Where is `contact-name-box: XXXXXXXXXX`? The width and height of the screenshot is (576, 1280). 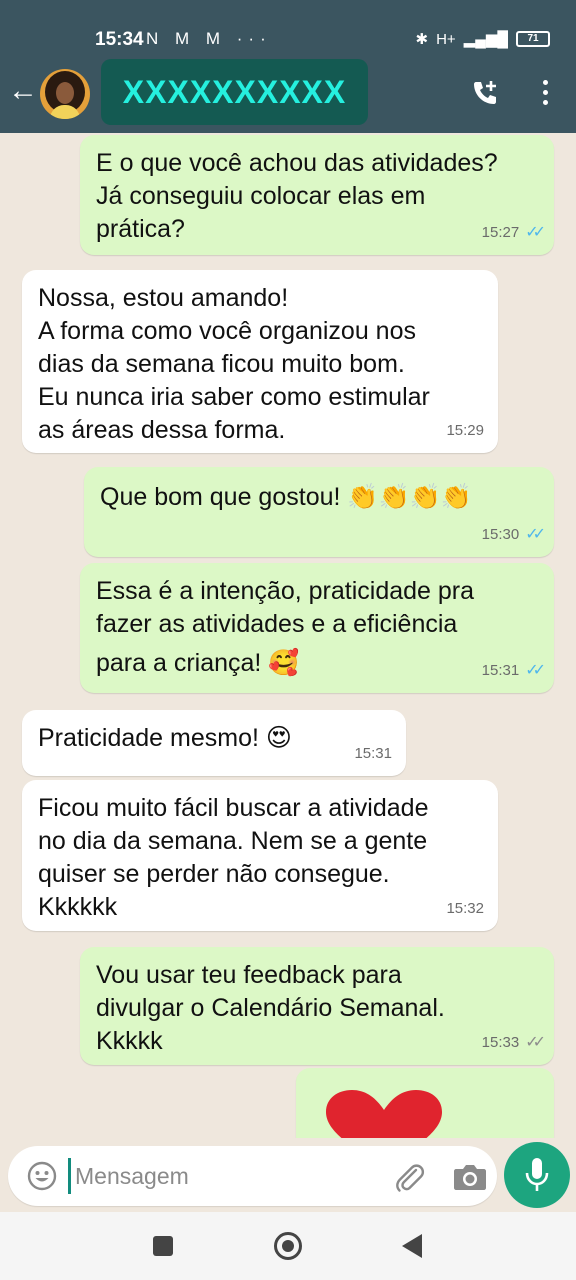 contact-name-box: XXXXXXXXXX is located at coordinates (234, 92).